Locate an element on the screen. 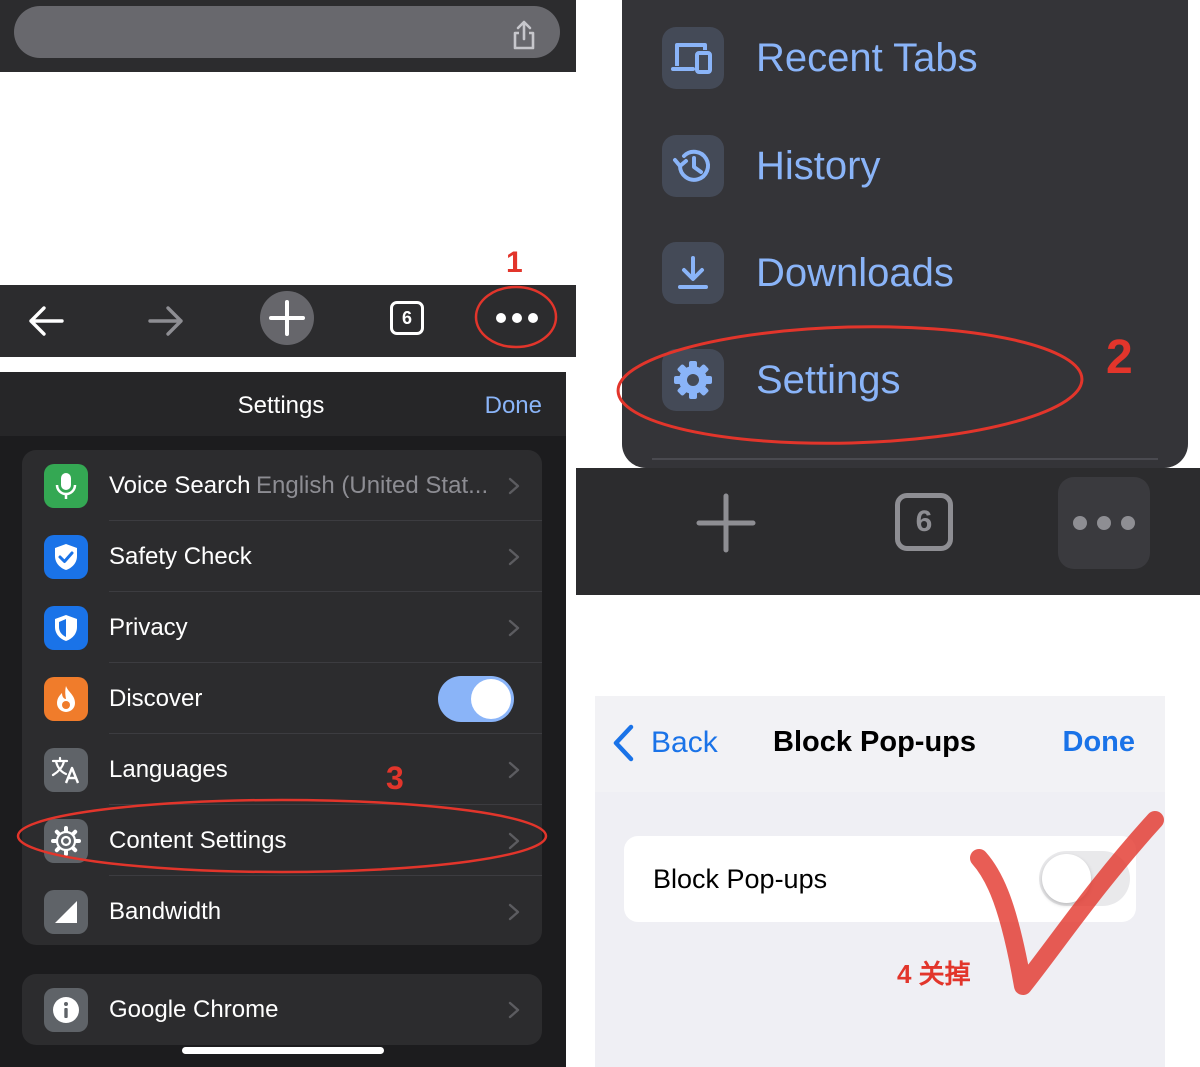 This screenshot has width=1200, height=1067. settings-item-google-chrome: Google Chrome is located at coordinates (282, 1009).